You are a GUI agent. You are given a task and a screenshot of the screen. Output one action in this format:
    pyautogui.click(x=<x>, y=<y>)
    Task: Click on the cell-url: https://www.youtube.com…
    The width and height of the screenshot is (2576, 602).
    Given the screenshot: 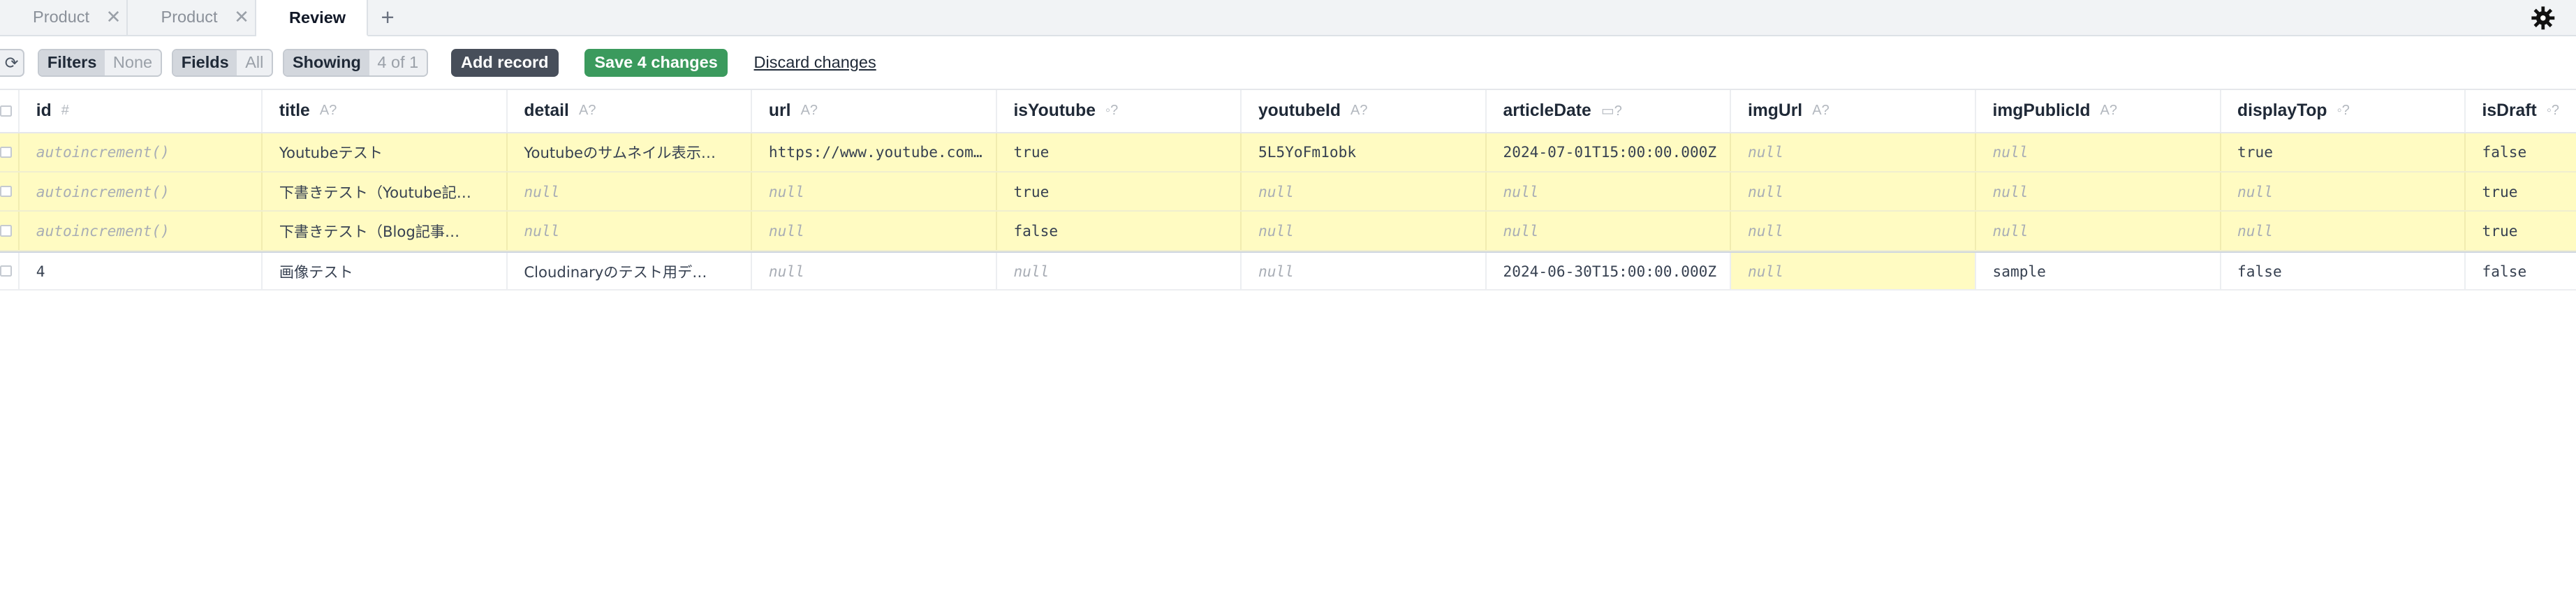 What is the action you would take?
    pyautogui.click(x=874, y=152)
    